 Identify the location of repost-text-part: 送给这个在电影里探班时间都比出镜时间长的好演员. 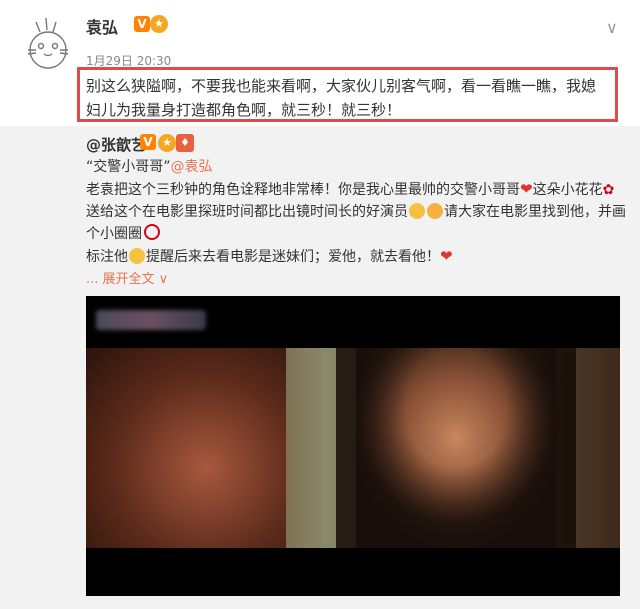
(247, 212).